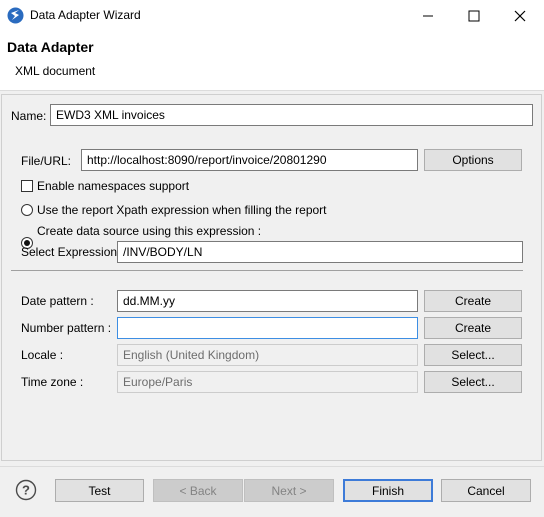 The height and width of the screenshot is (517, 544). What do you see at coordinates (272, 90) in the screenshot?
I see `header-divider` at bounding box center [272, 90].